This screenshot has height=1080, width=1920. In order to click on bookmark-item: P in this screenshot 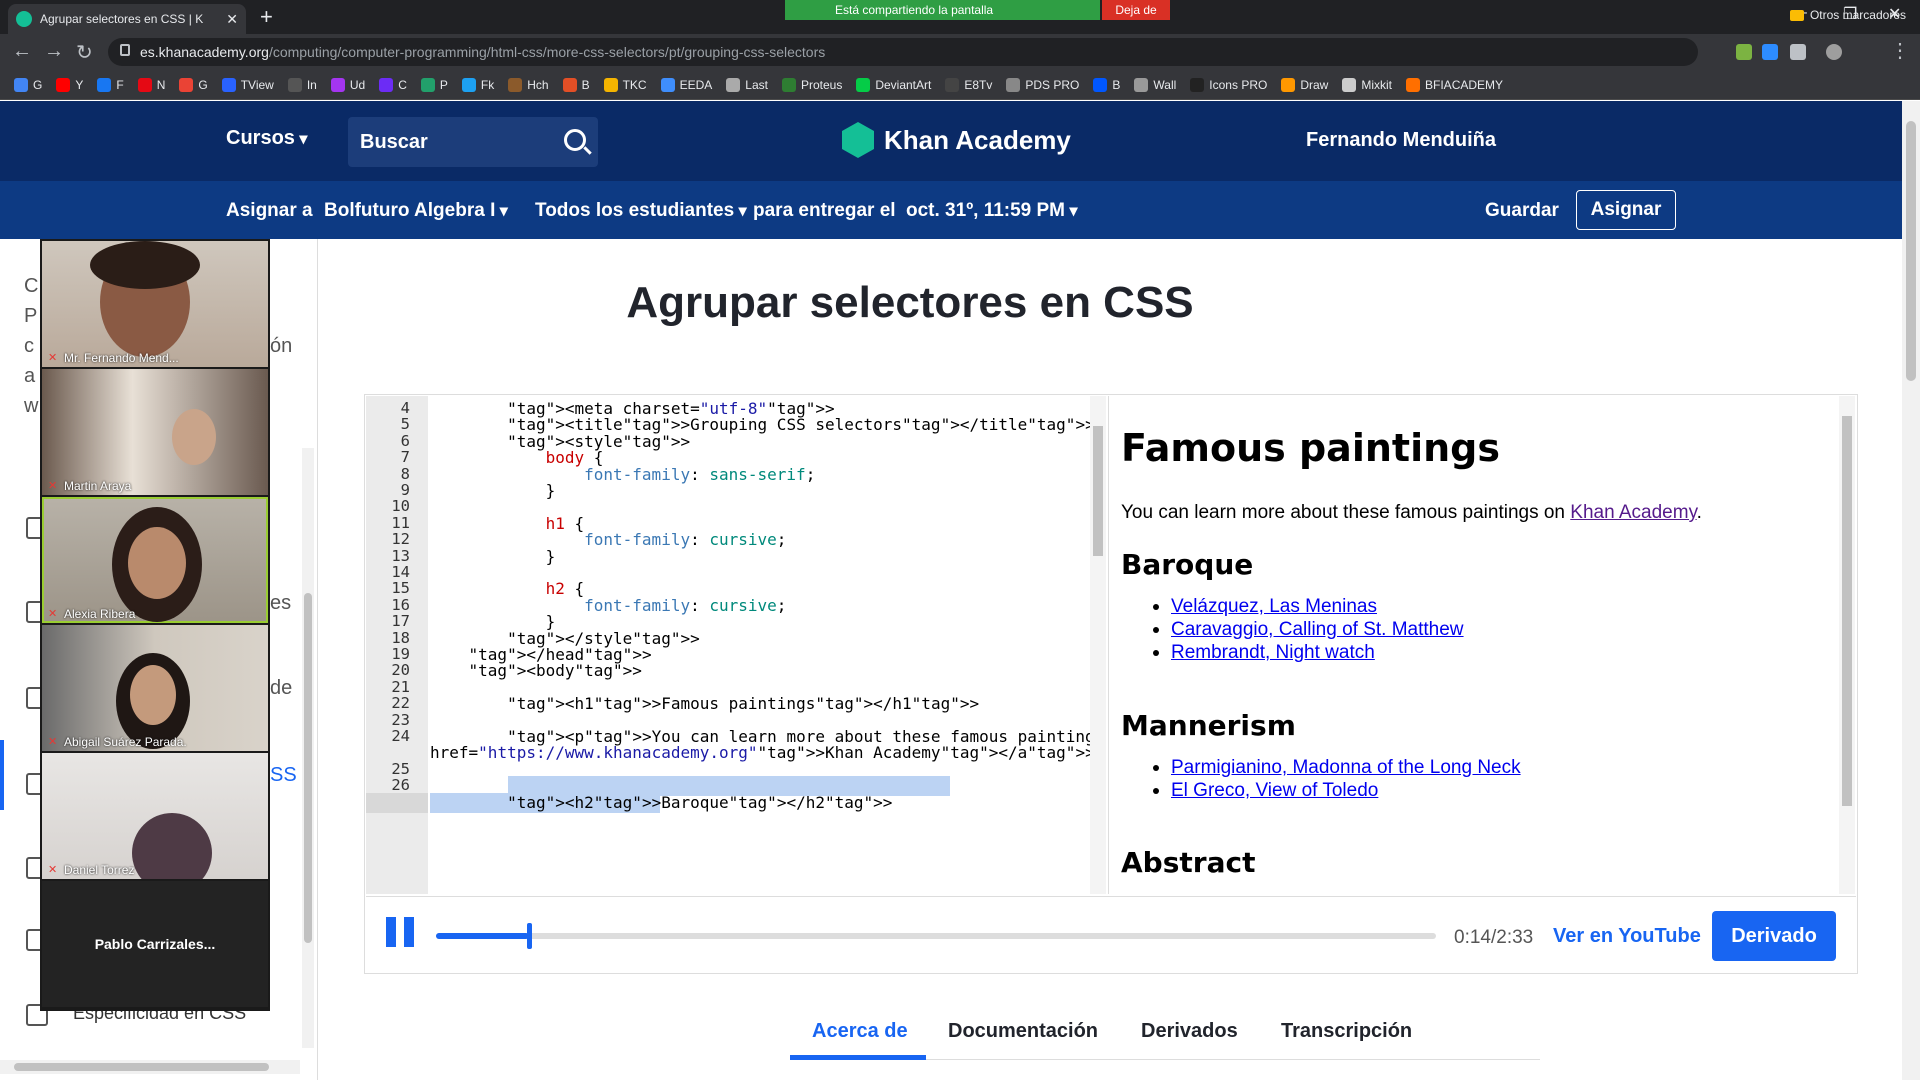, I will do `click(434, 84)`.